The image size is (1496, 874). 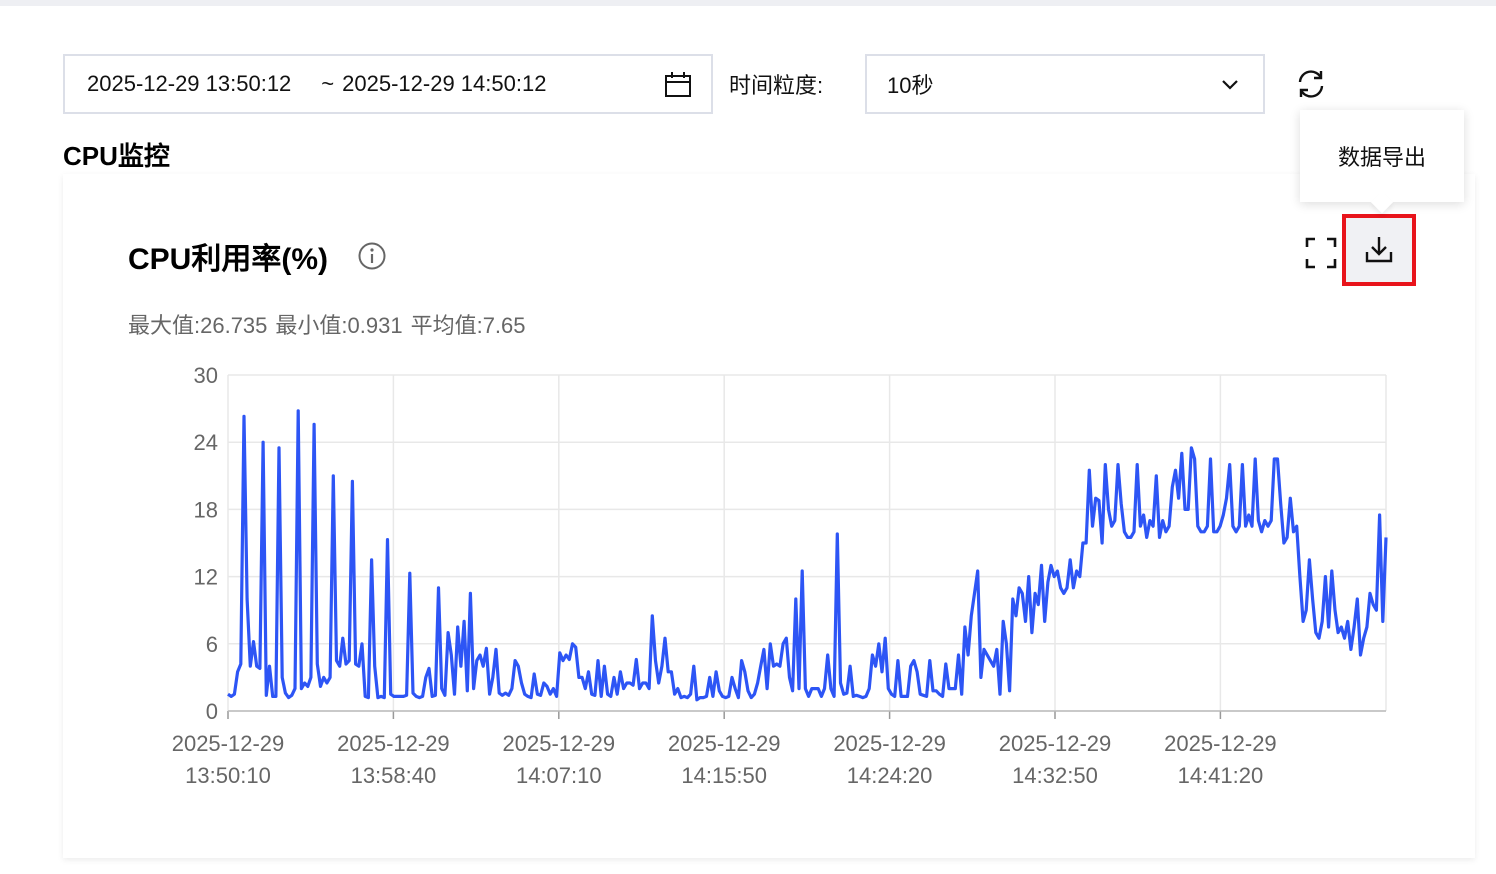 What do you see at coordinates (212, 644) in the screenshot?
I see `y-tick-label: 6` at bounding box center [212, 644].